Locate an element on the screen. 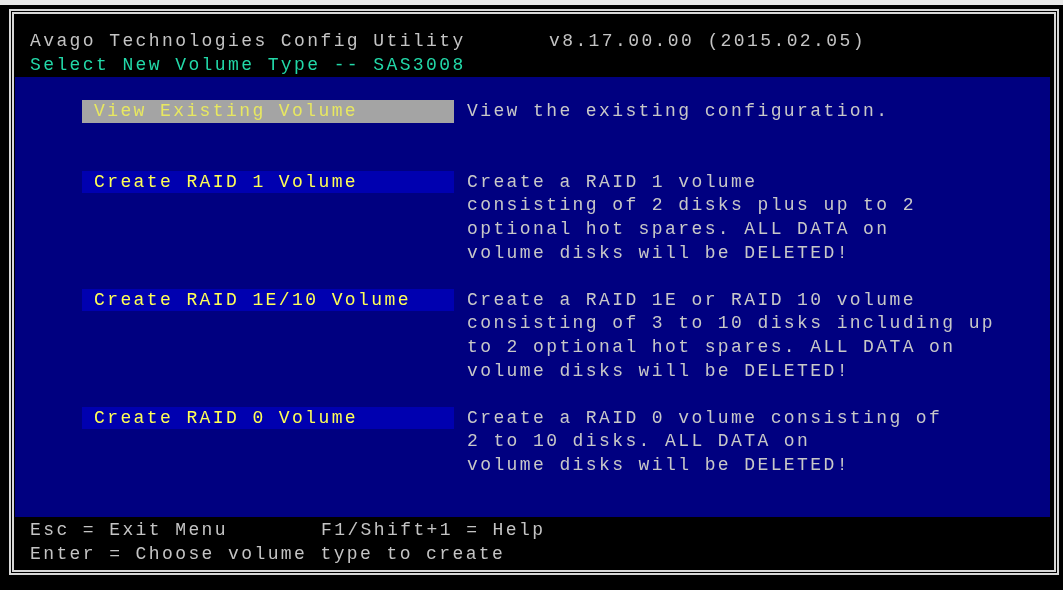  screen-subtitle: Select New Volume Type -- SAS3008 is located at coordinates (248, 65).